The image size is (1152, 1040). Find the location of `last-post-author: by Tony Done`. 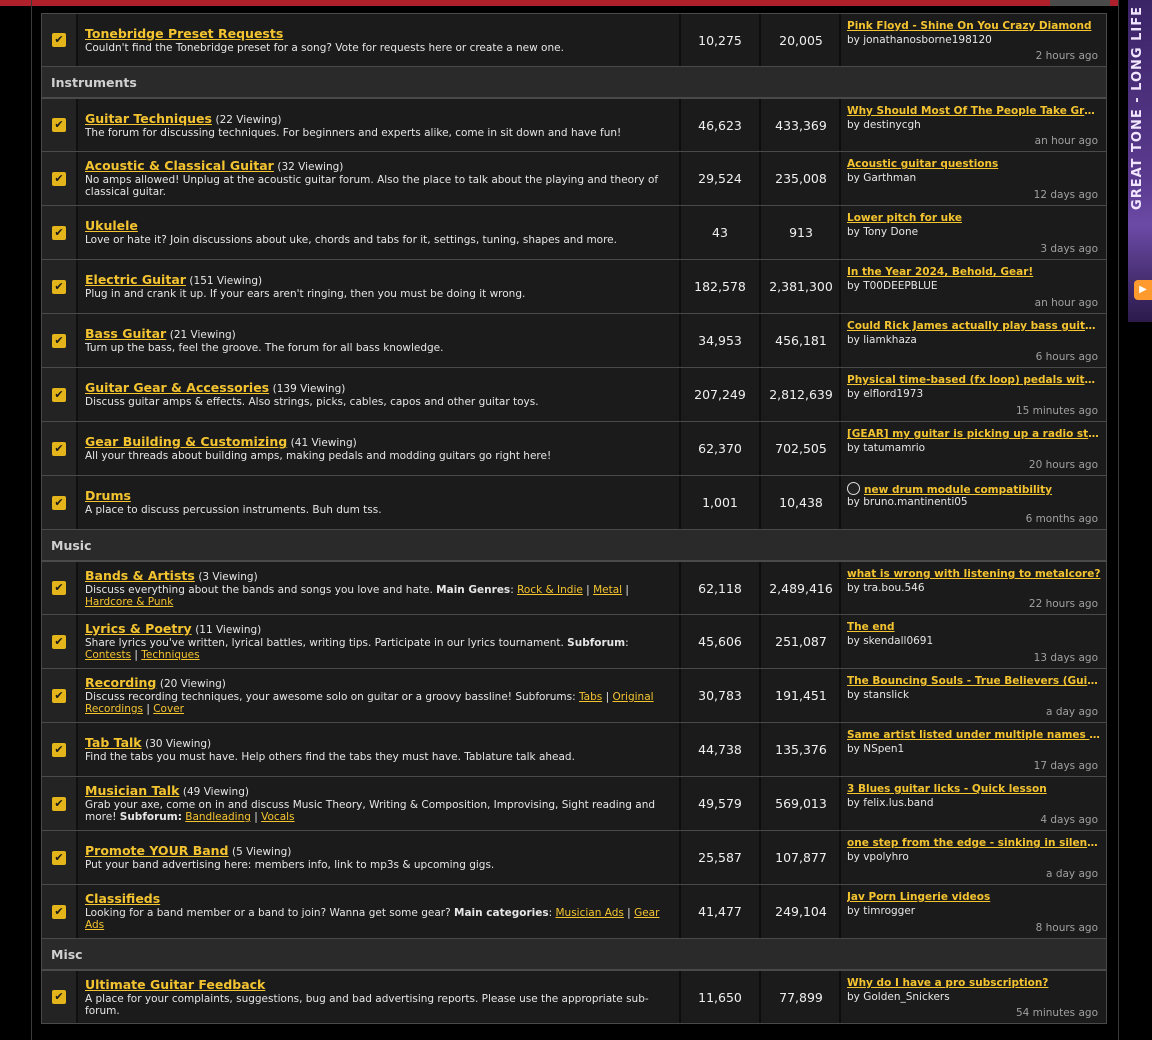

last-post-author: by Tony Done is located at coordinates (882, 232).